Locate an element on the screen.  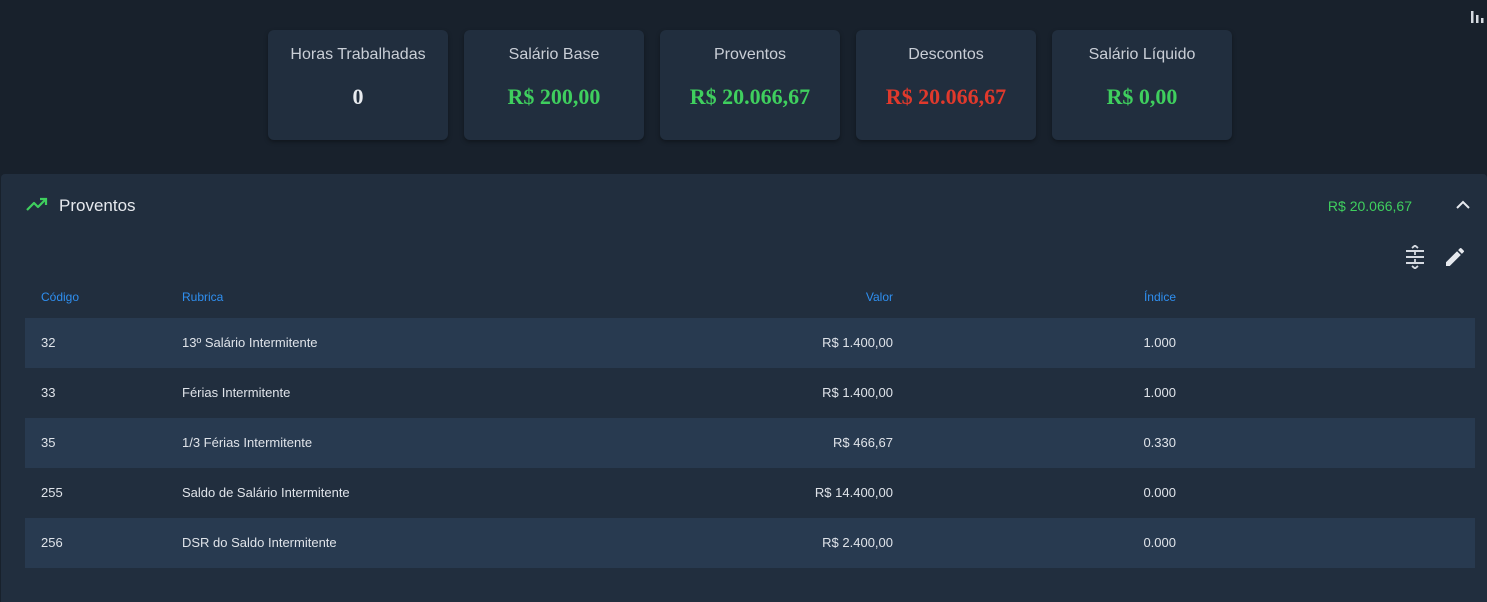
card-label: Salário Líquido is located at coordinates (1142, 54).